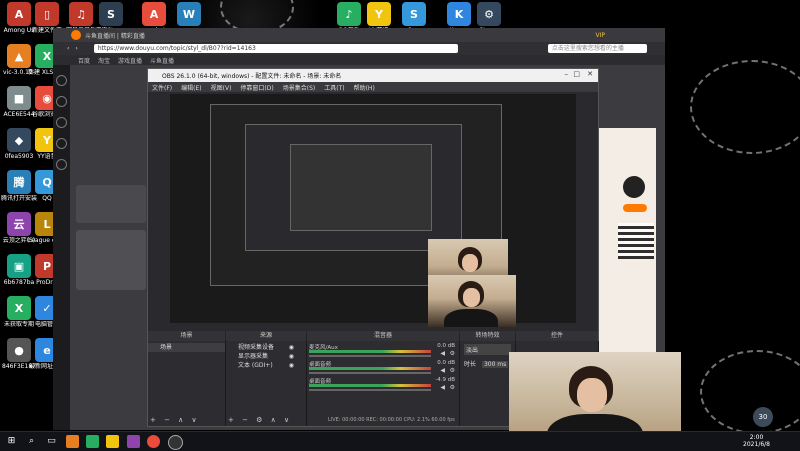 Image resolution: width=800 pixels, height=451 pixels. What do you see at coordinates (383, 336) in the screenshot?
I see `dock-title: 混音器` at bounding box center [383, 336].